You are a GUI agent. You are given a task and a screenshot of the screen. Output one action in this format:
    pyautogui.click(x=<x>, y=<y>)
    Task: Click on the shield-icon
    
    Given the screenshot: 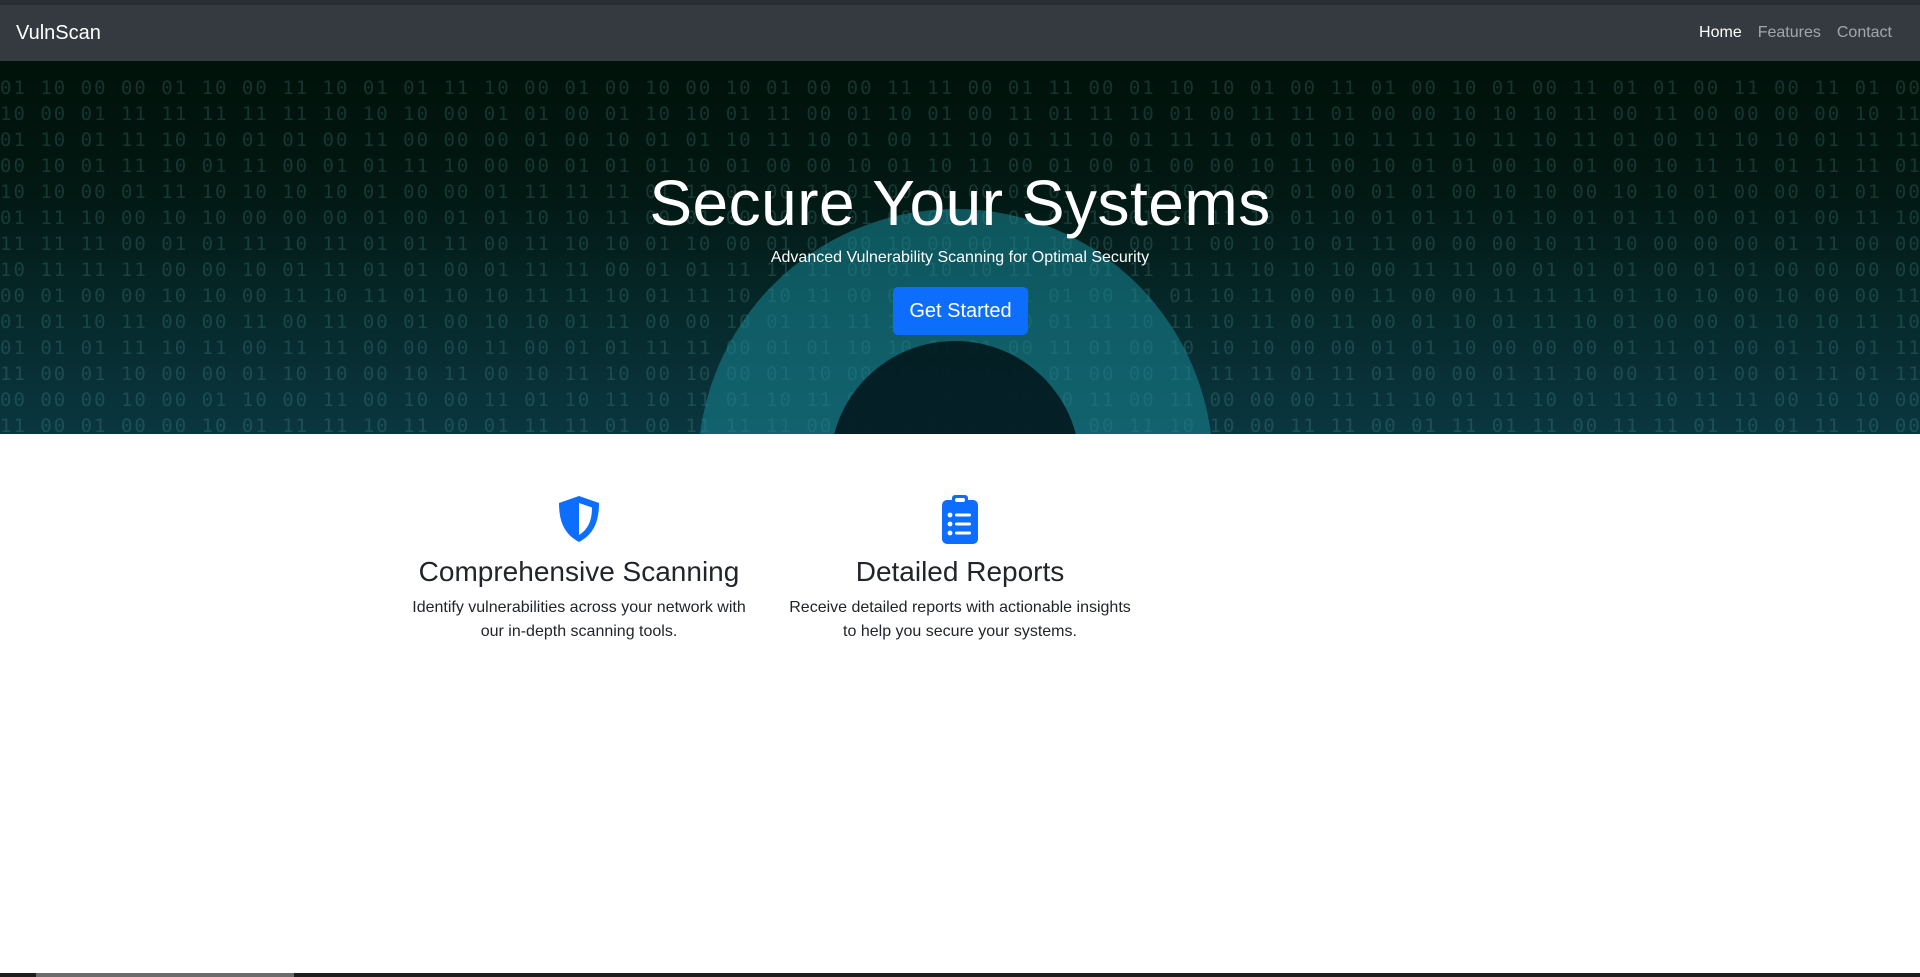 What is the action you would take?
    pyautogui.click(x=579, y=520)
    